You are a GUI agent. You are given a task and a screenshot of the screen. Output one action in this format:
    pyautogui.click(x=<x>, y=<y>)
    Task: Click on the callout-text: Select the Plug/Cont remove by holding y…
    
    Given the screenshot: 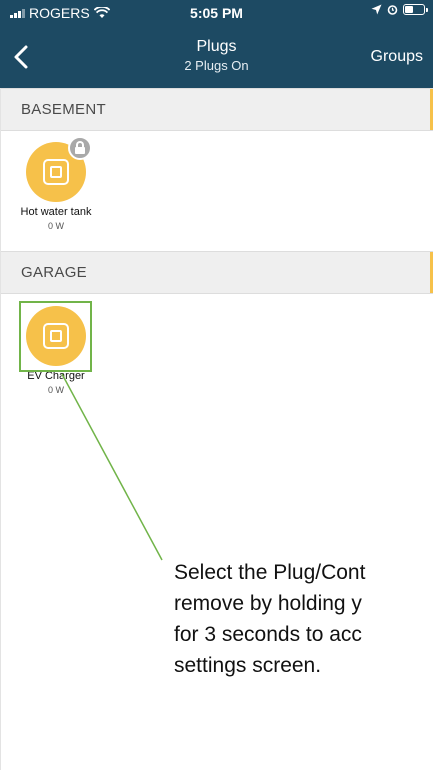 What is the action you would take?
    pyautogui.click(x=303, y=619)
    